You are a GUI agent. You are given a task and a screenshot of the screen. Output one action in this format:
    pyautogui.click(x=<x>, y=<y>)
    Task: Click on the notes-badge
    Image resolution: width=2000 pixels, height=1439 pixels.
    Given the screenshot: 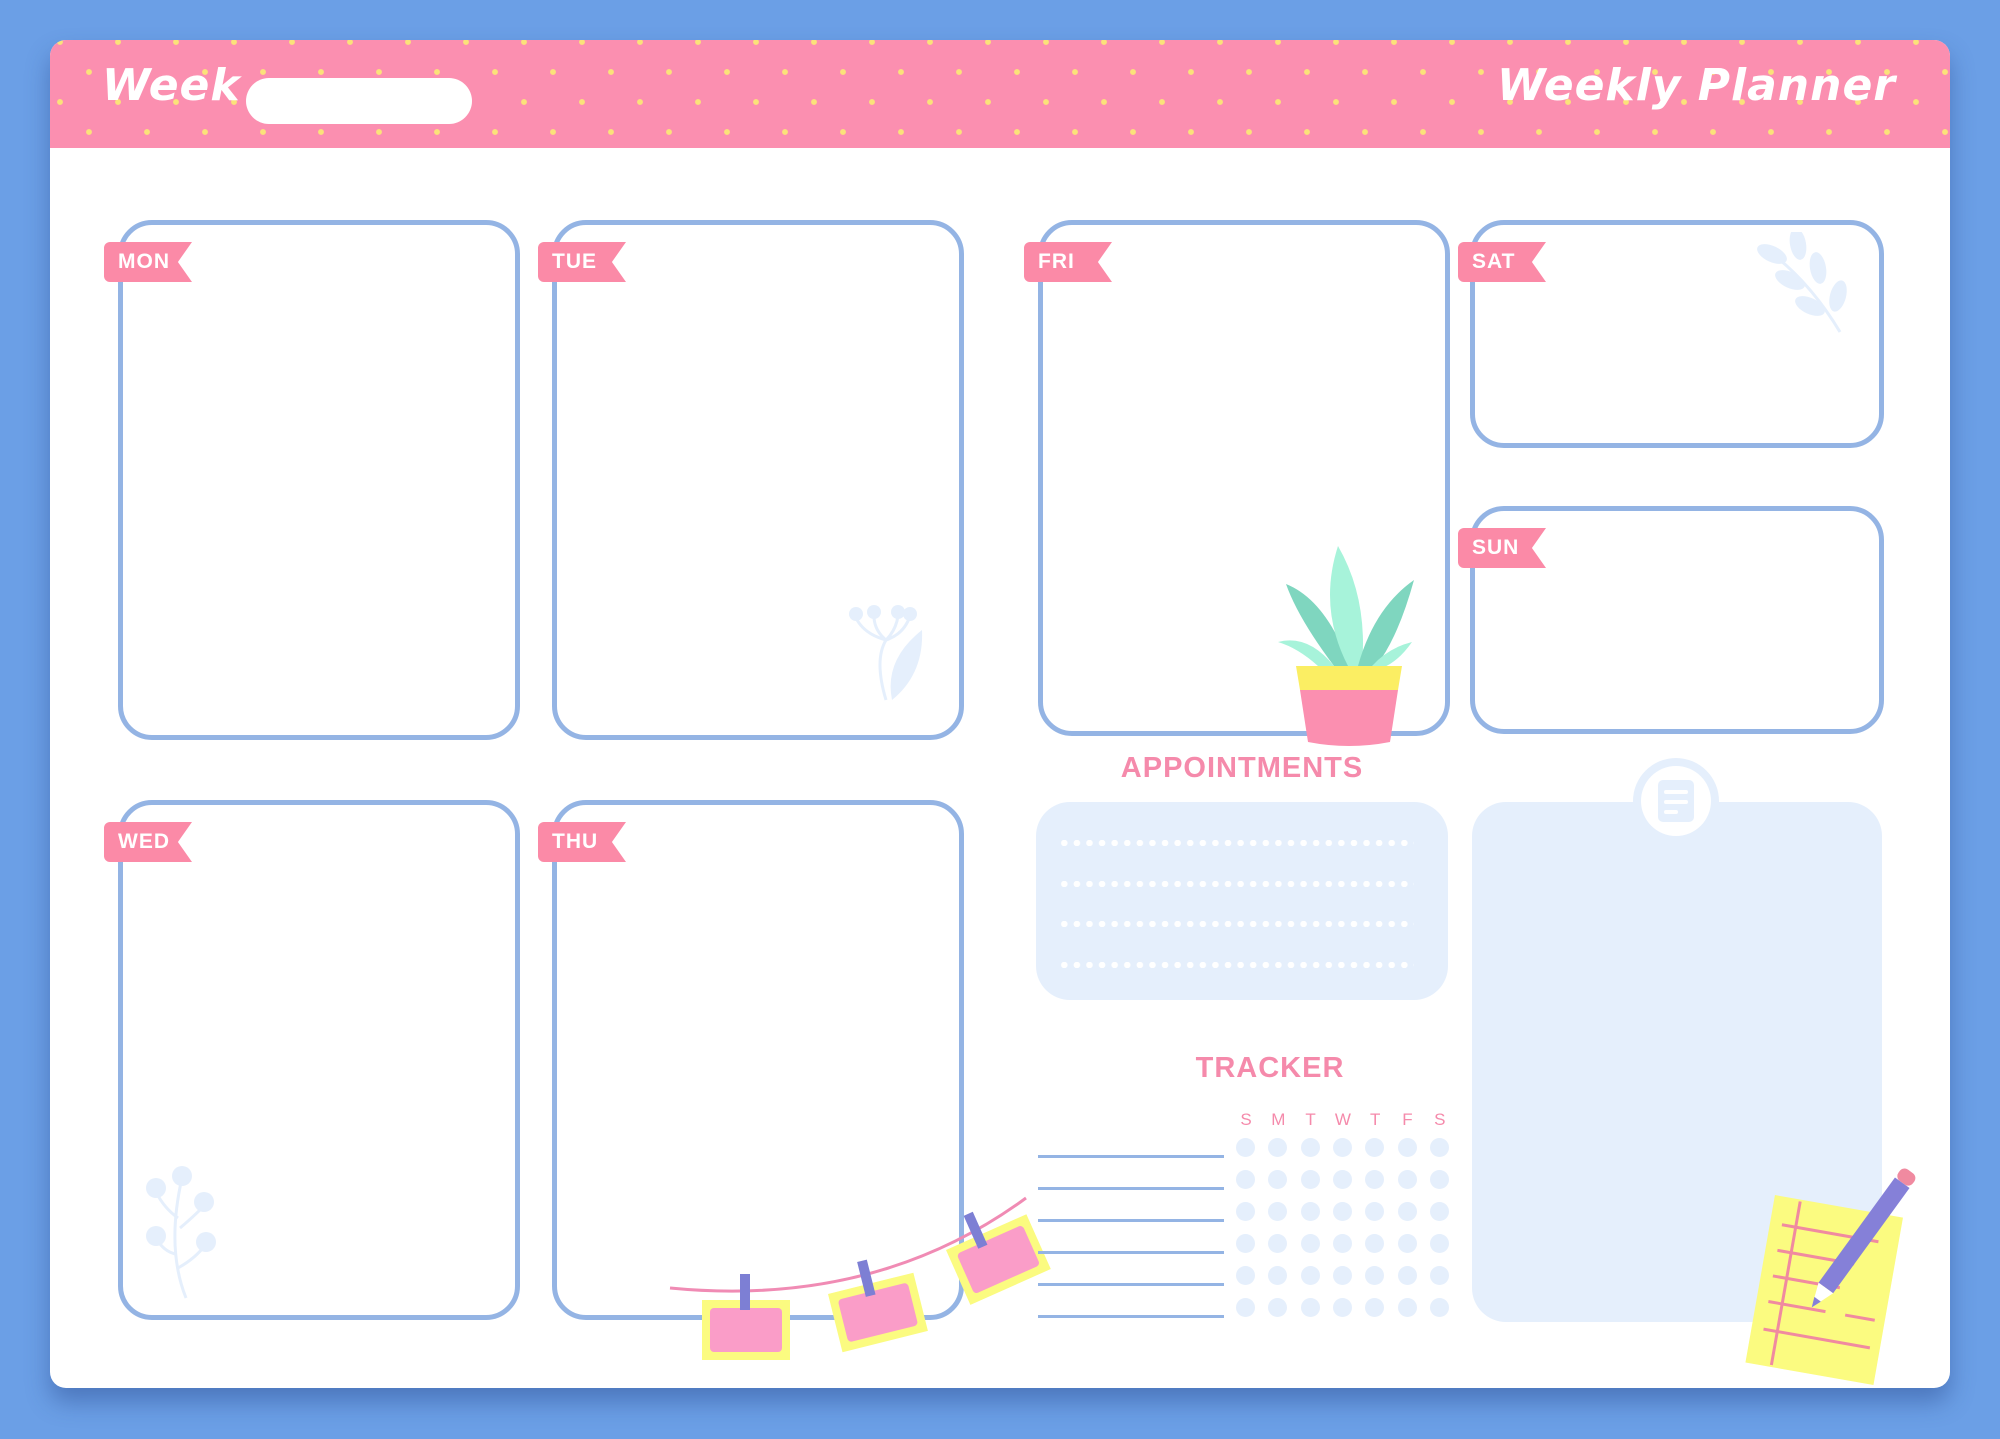 What is the action you would take?
    pyautogui.click(x=1676, y=801)
    